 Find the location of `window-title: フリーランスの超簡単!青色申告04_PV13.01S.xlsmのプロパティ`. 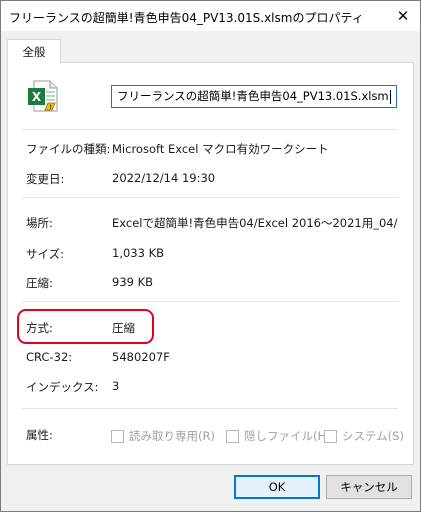

window-title: フリーランスの超簡単!青色申告04_PV13.01S.xlsmのプロパティ is located at coordinates (186, 18).